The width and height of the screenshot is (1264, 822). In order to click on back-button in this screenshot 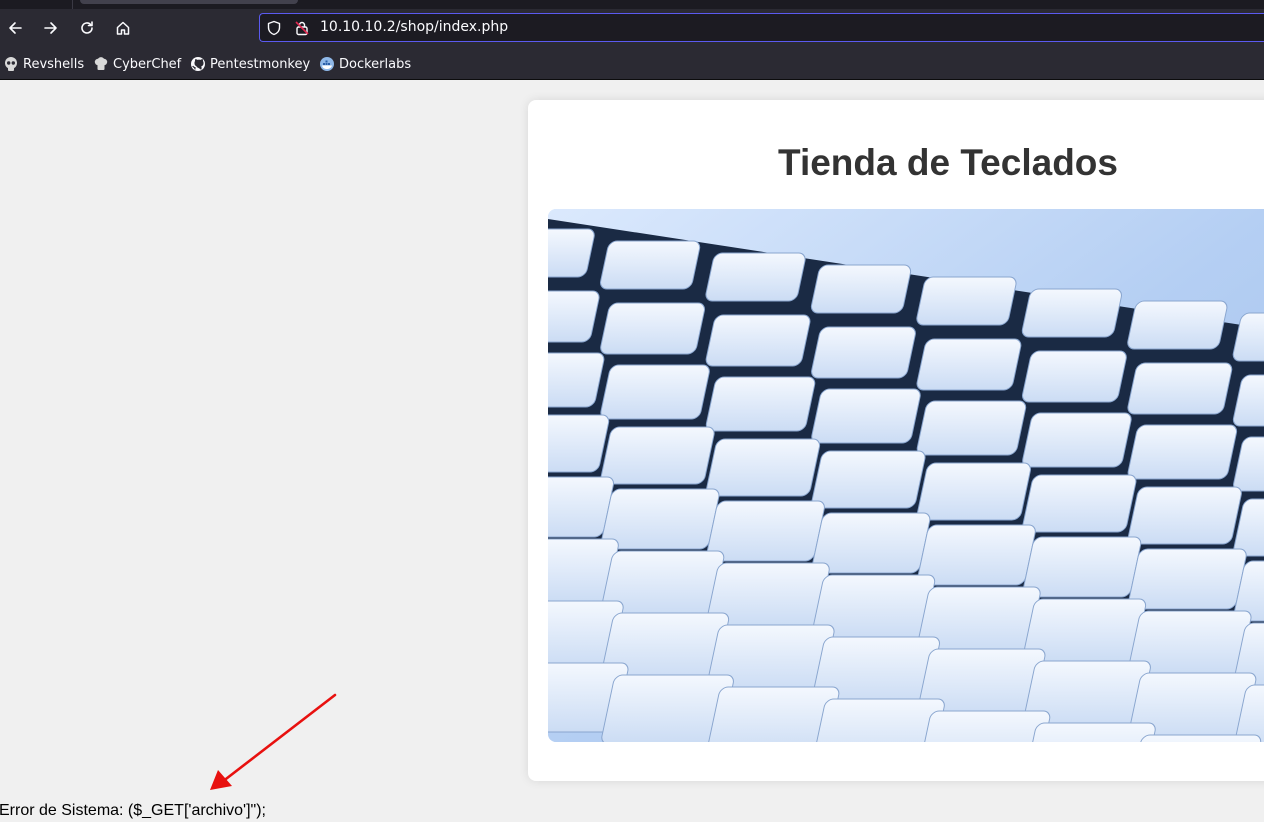, I will do `click(15, 28)`.